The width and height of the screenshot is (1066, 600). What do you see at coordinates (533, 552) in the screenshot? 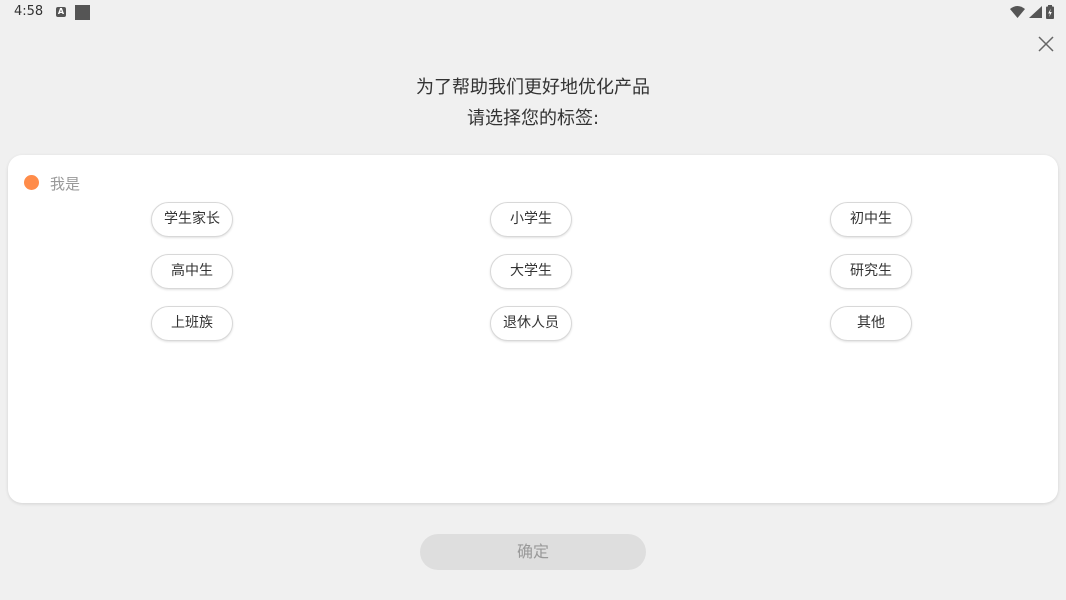
I see `confirm-button: 确定` at bounding box center [533, 552].